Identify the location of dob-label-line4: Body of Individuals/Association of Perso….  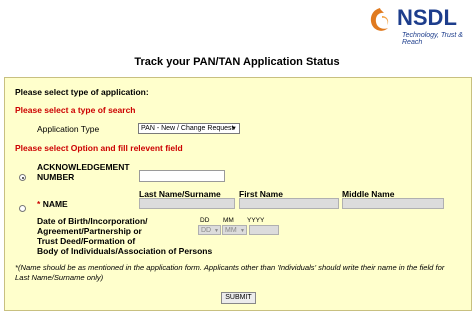
(125, 251).